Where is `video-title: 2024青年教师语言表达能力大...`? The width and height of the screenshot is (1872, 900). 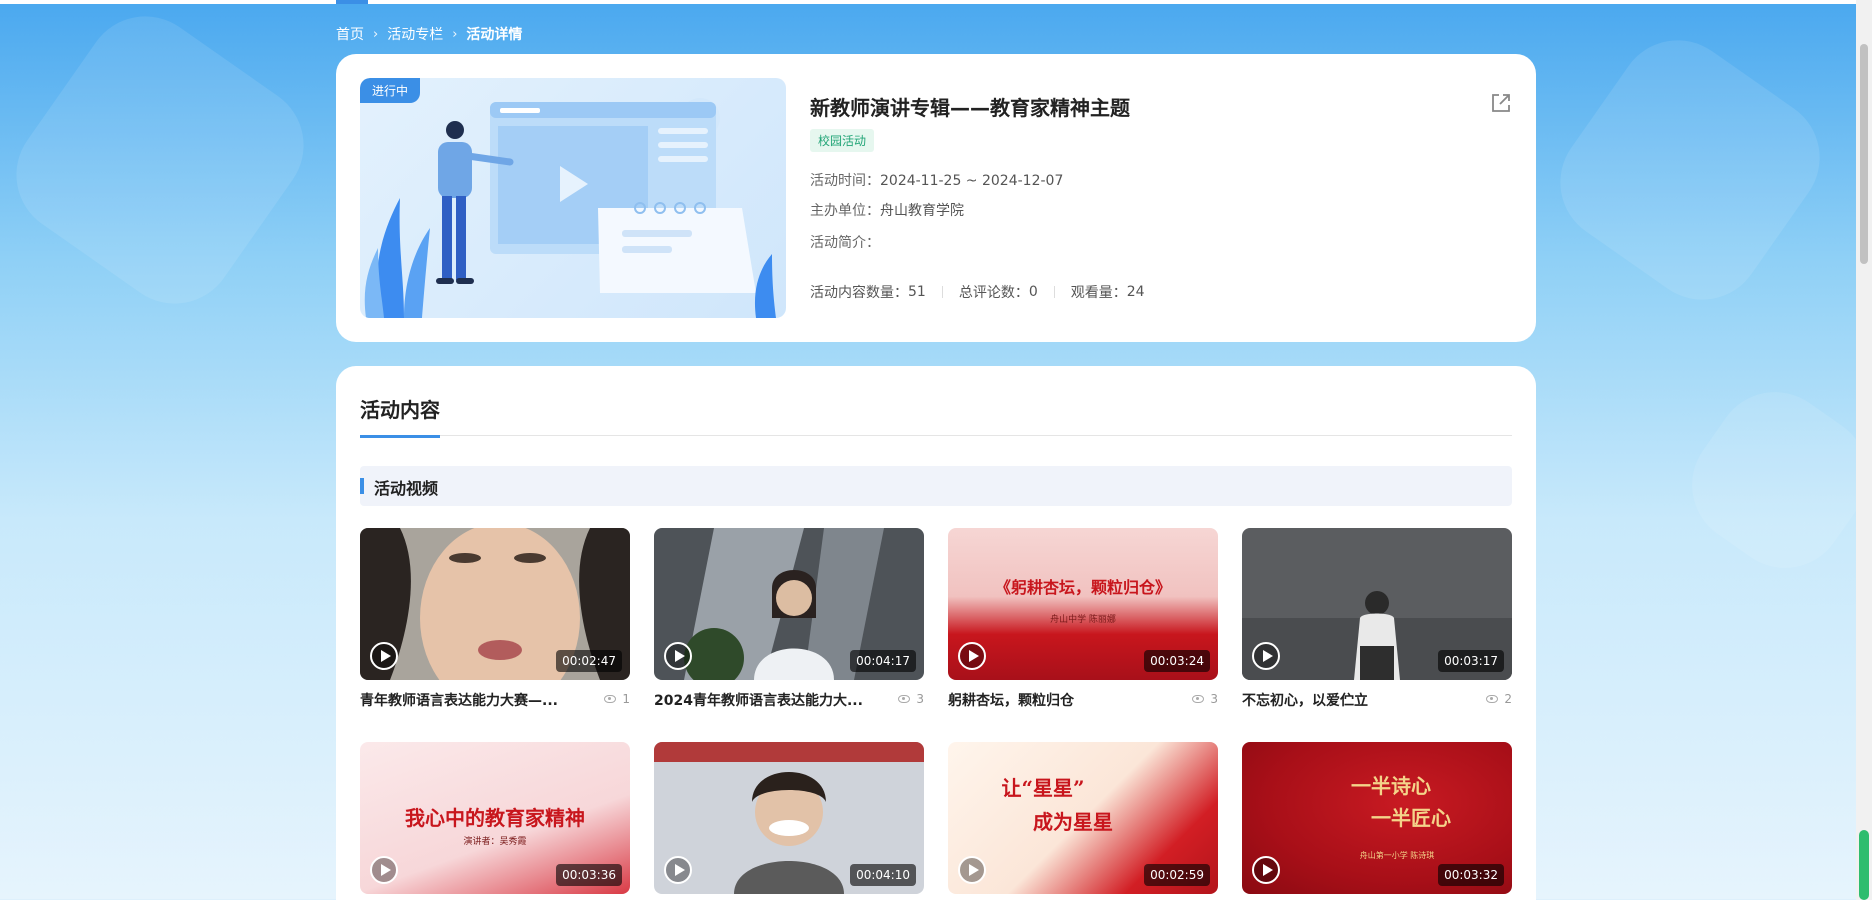
video-title: 2024青年教师语言表达能力大... is located at coordinates (759, 700).